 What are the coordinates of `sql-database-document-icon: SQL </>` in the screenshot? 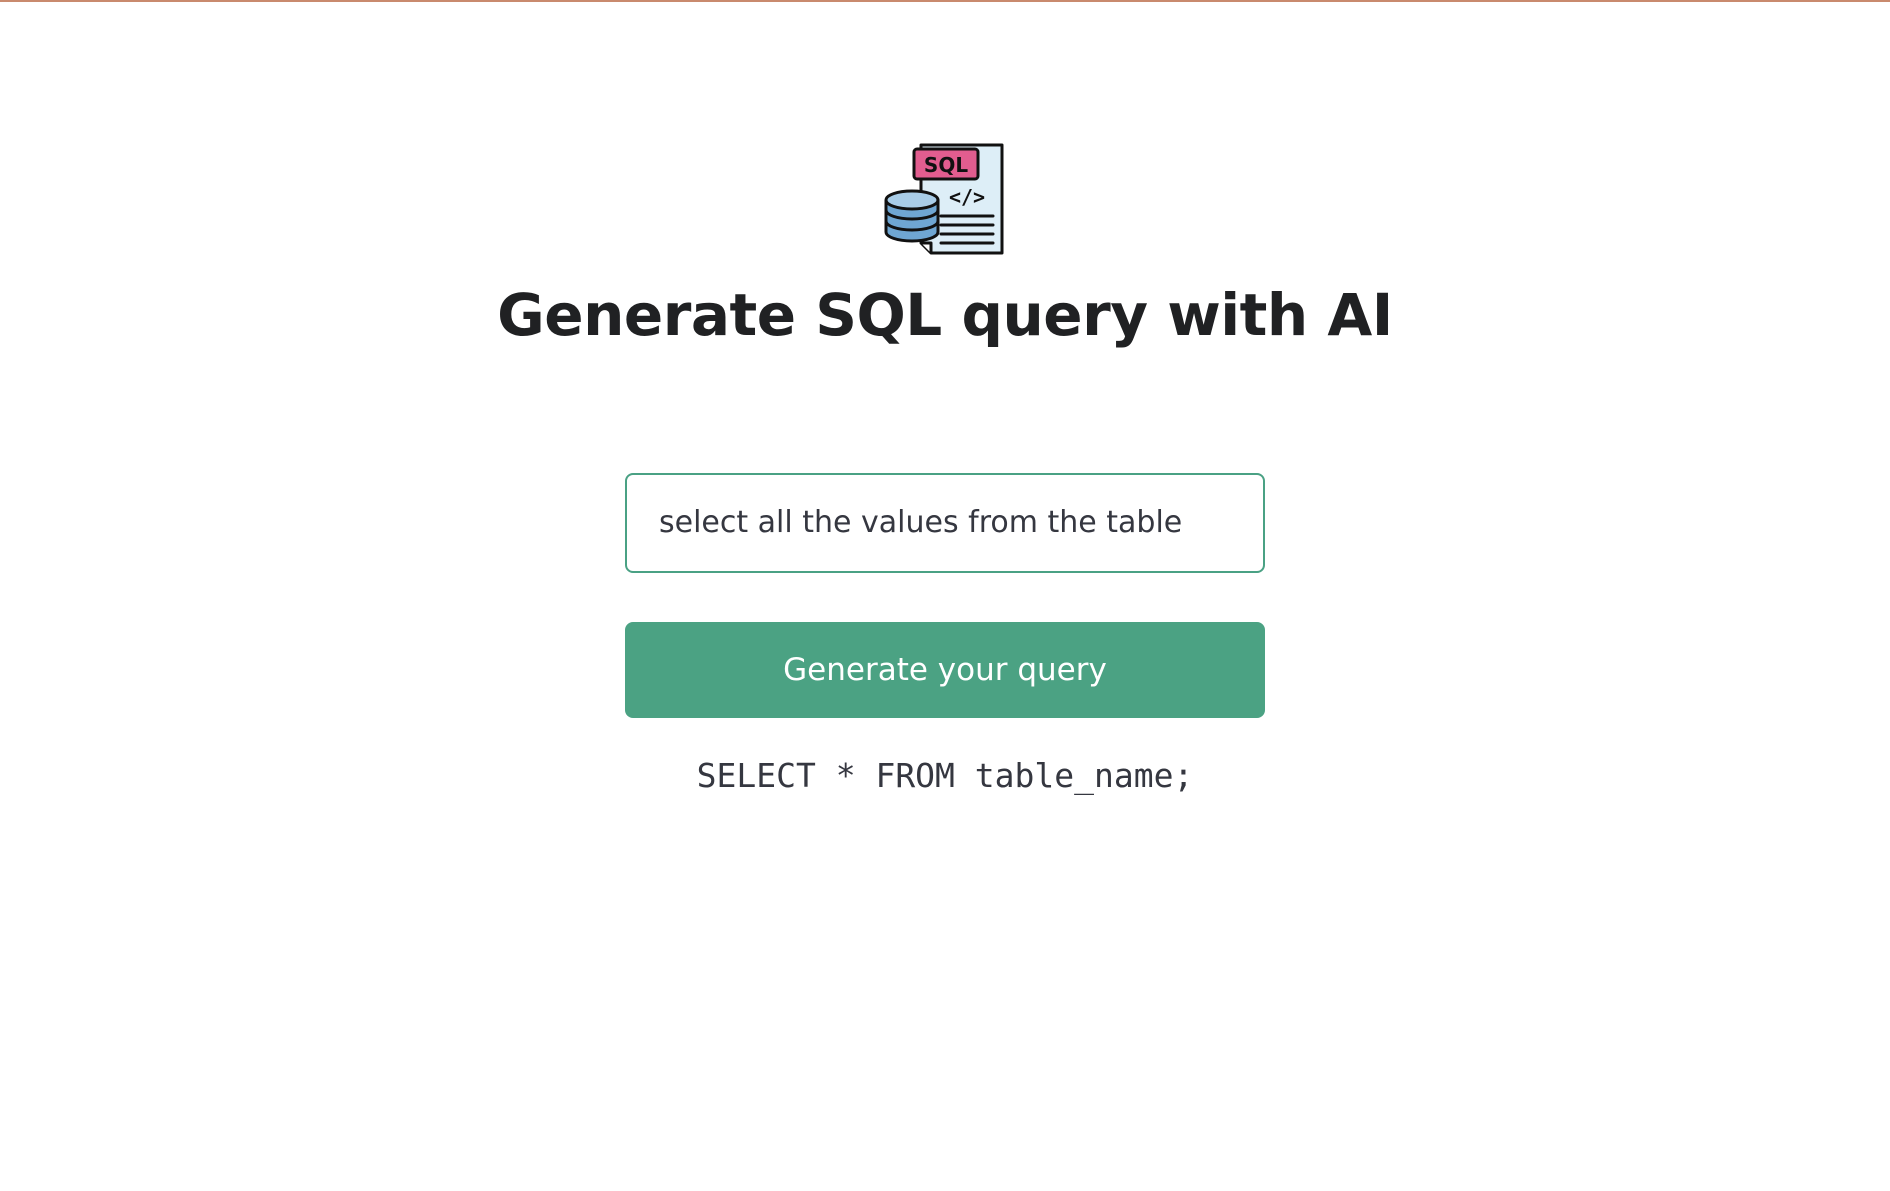 It's located at (944, 199).